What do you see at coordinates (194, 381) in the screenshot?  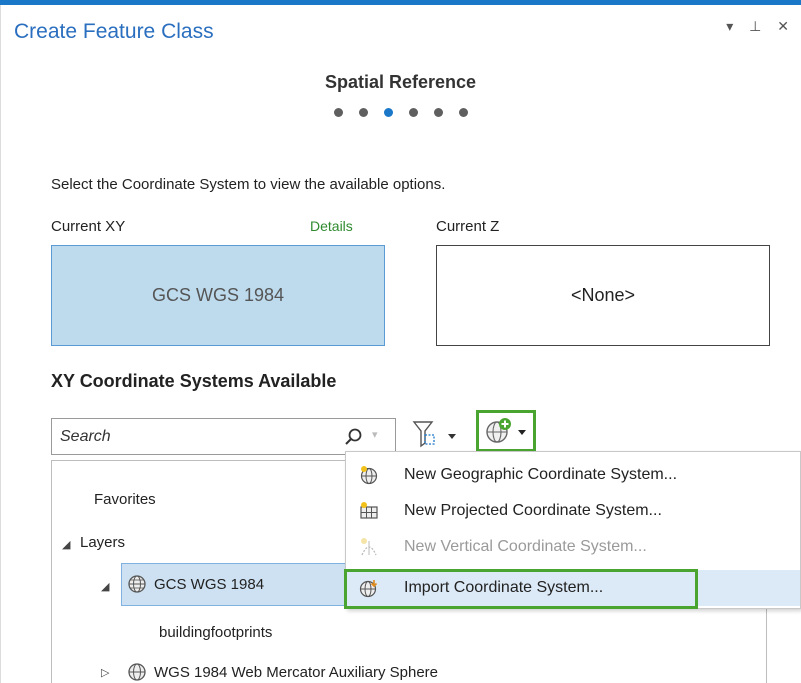 I see `section-title: XY Coordinate Systems Available` at bounding box center [194, 381].